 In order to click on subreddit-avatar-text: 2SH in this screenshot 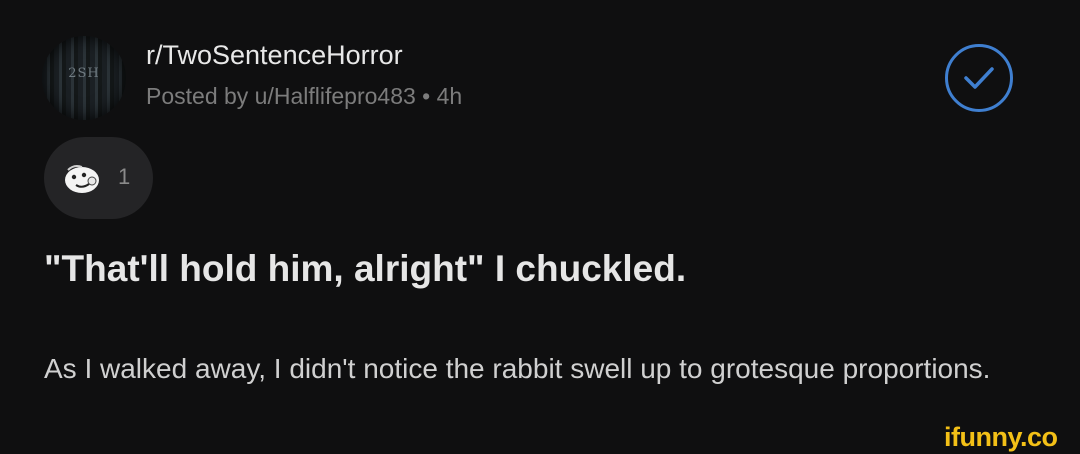, I will do `click(84, 73)`.